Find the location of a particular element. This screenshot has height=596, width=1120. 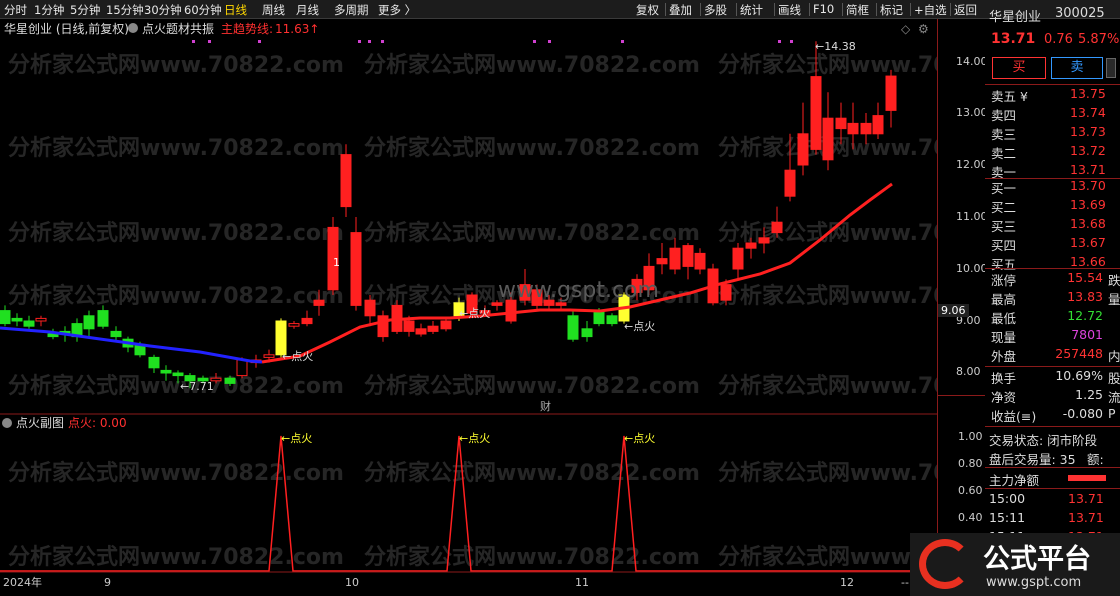

watch-icon is located at coordinates (1111, 68).